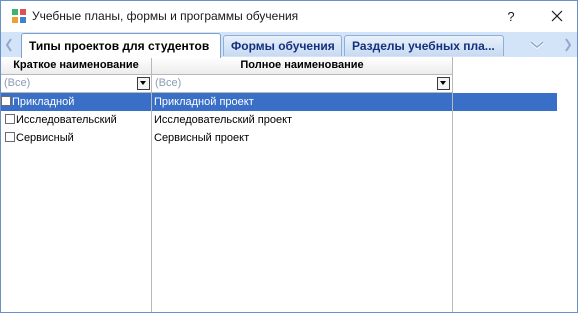  What do you see at coordinates (511, 16) in the screenshot?
I see `help-button: ?` at bounding box center [511, 16].